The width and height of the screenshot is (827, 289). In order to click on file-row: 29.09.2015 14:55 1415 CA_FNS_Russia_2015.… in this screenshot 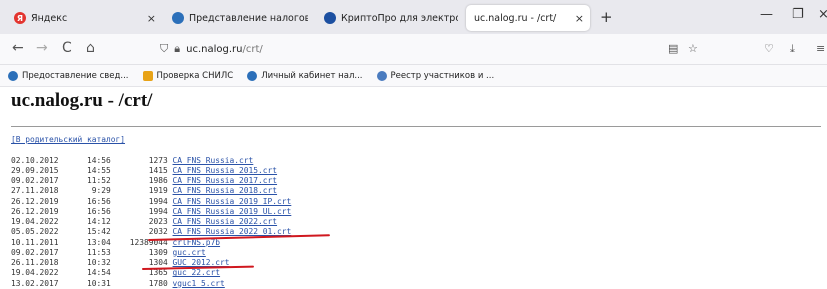, I will do `click(144, 170)`.